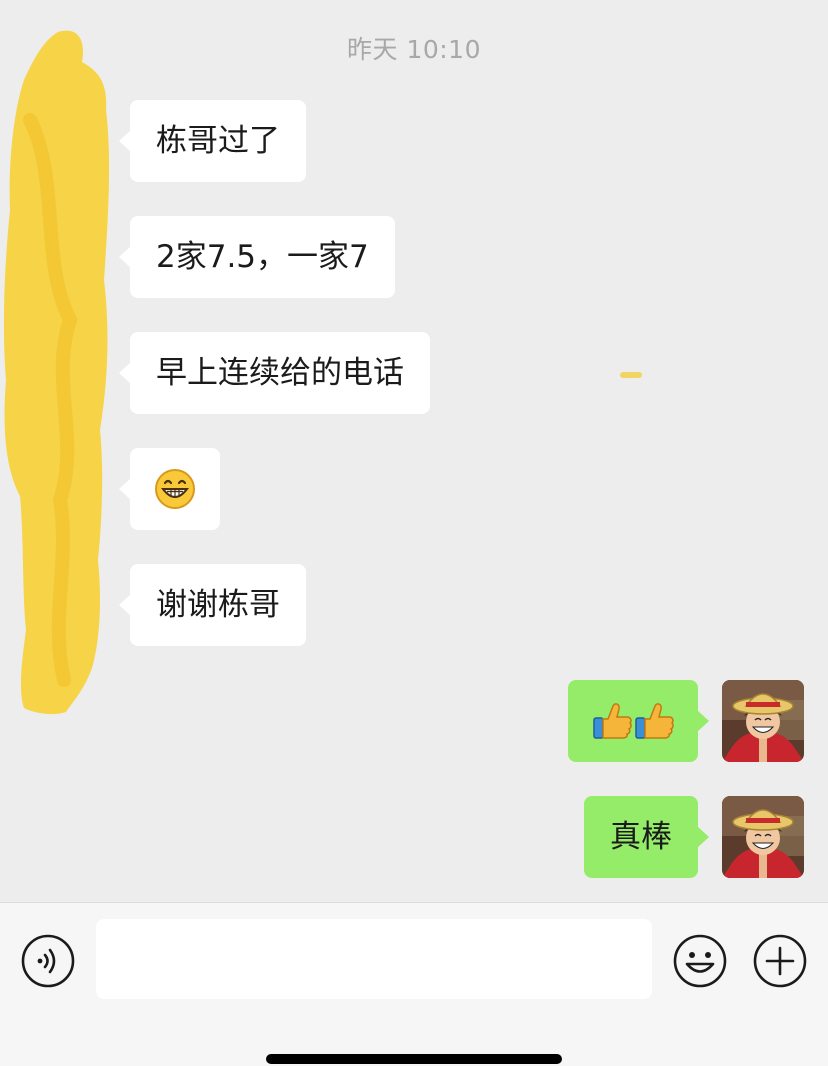 This screenshot has width=828, height=1066. Describe the element at coordinates (414, 1059) in the screenshot. I see `home-indicator` at that location.